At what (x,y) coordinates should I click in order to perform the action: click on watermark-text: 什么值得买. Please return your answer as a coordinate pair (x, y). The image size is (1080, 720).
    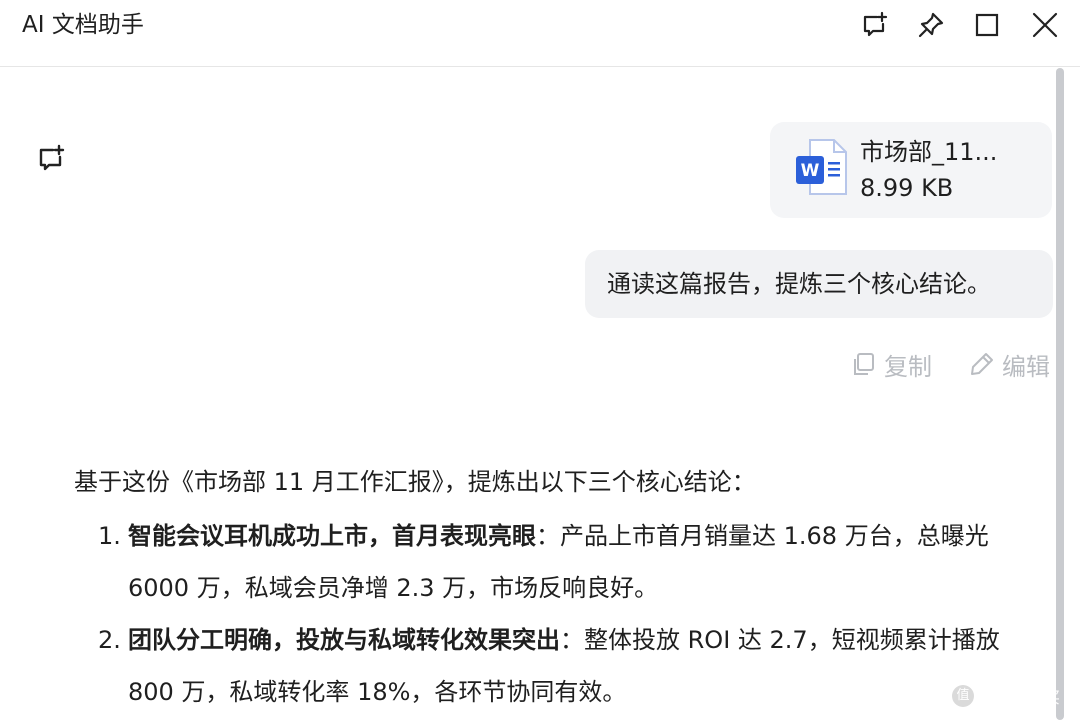
    Looking at the image, I should click on (1020, 697).